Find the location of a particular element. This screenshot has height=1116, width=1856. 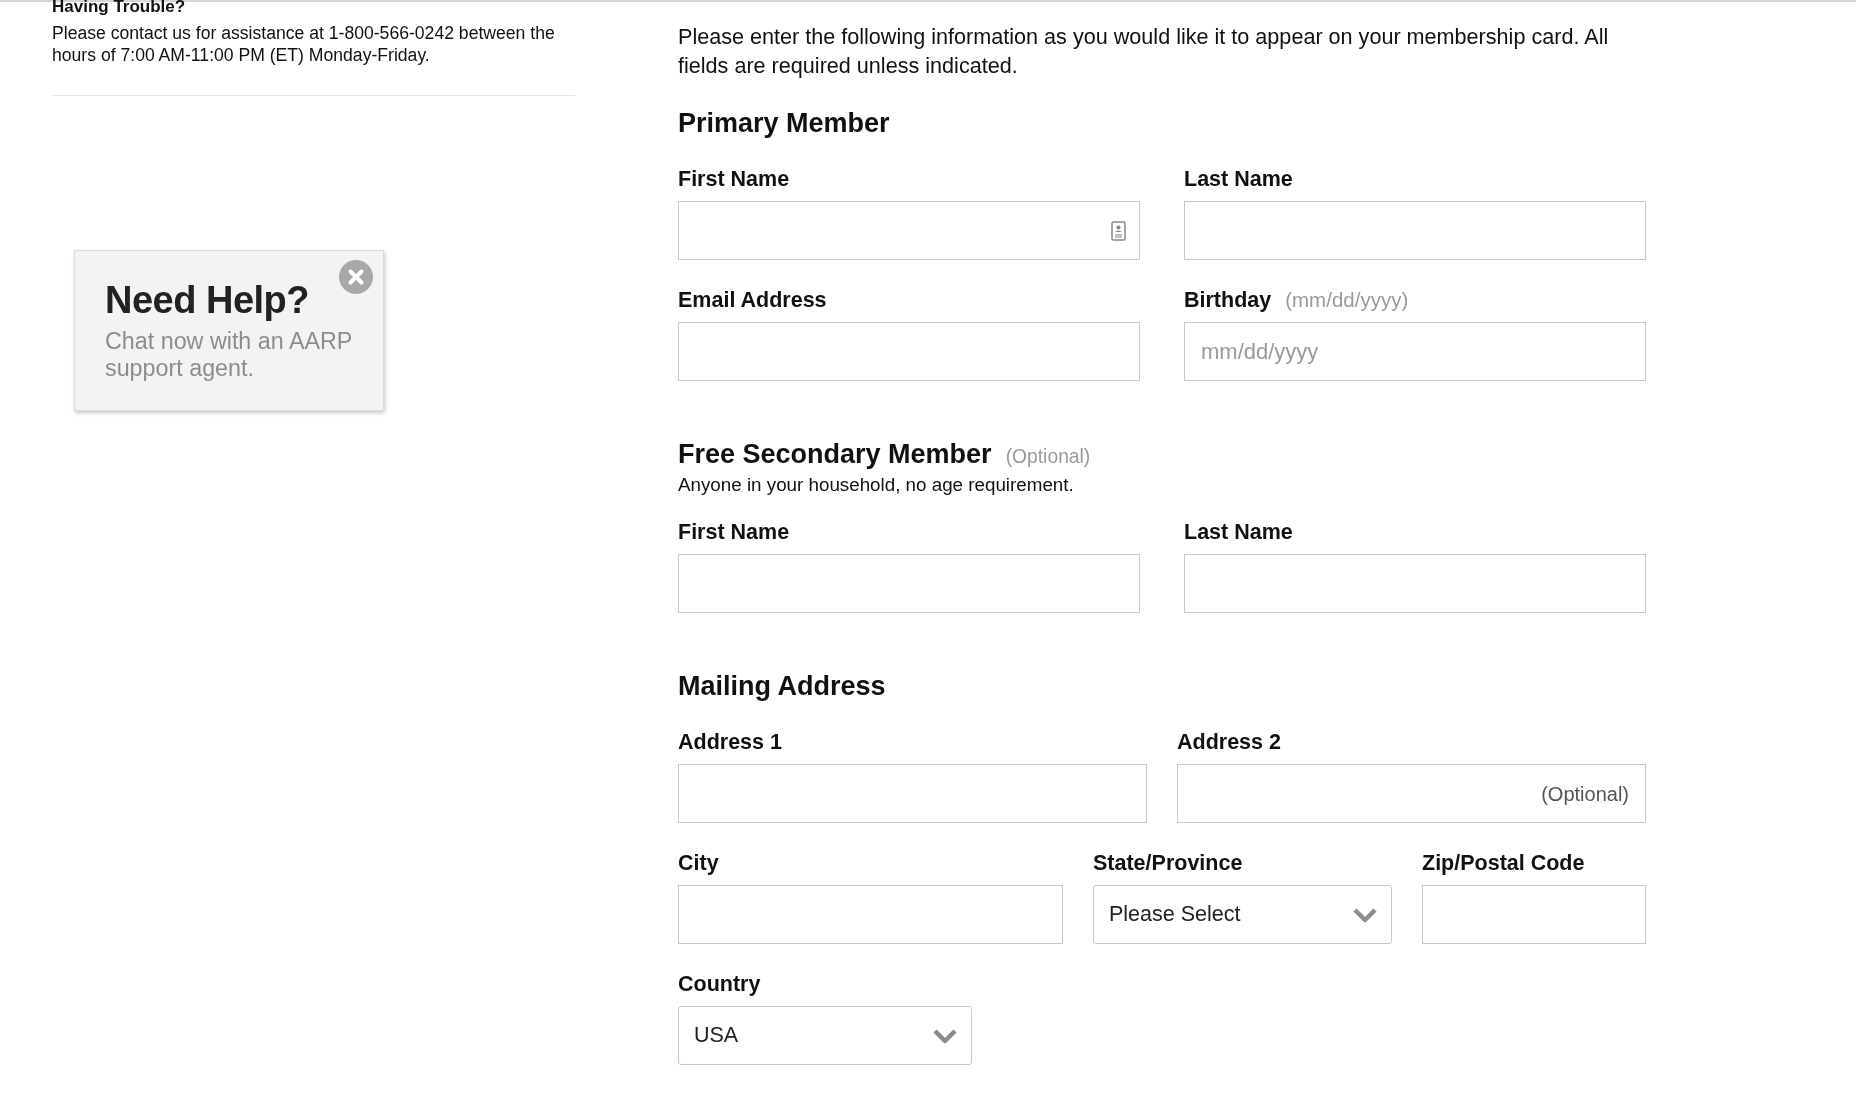

section-heading: Mailing Address is located at coordinates (782, 686).